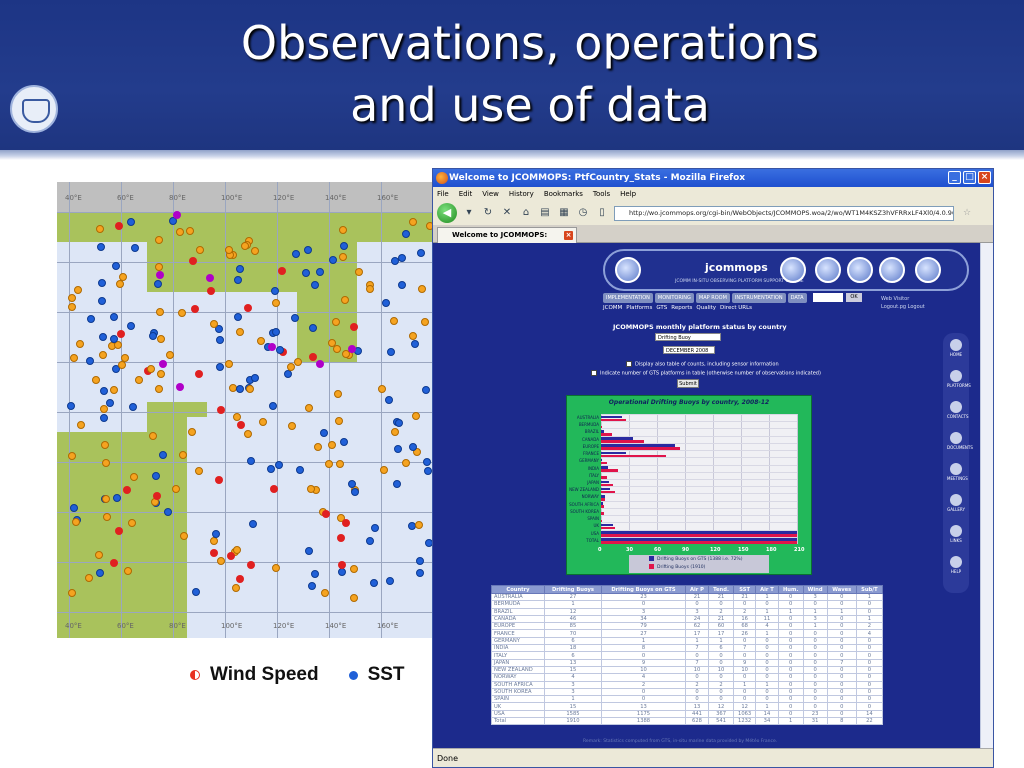 The height and width of the screenshot is (768, 1024). What do you see at coordinates (721, 597) in the screenshot?
I see `table-cell: 21` at bounding box center [721, 597].